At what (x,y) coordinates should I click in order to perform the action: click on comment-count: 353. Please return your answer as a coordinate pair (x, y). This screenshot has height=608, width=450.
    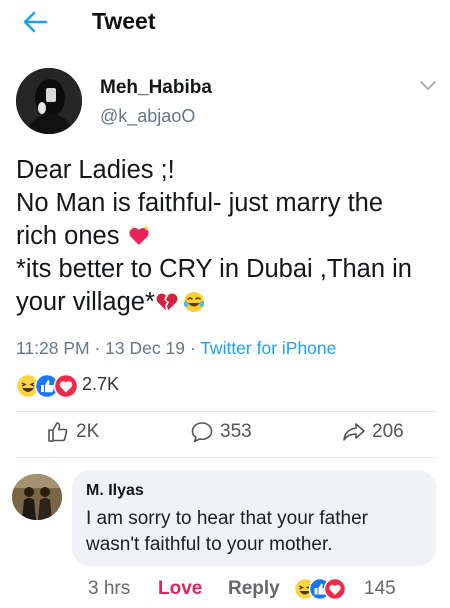
    Looking at the image, I should click on (236, 431).